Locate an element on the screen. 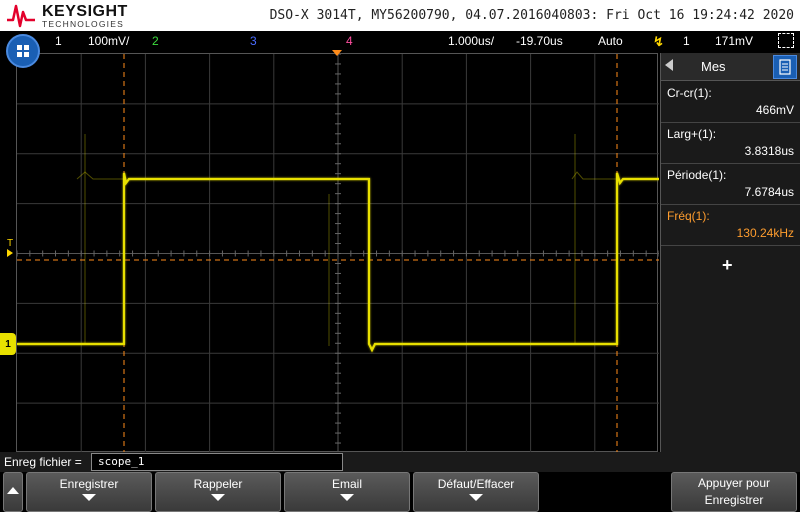 The image size is (800, 512). ch1-ground-marker: 1 is located at coordinates (8, 344).